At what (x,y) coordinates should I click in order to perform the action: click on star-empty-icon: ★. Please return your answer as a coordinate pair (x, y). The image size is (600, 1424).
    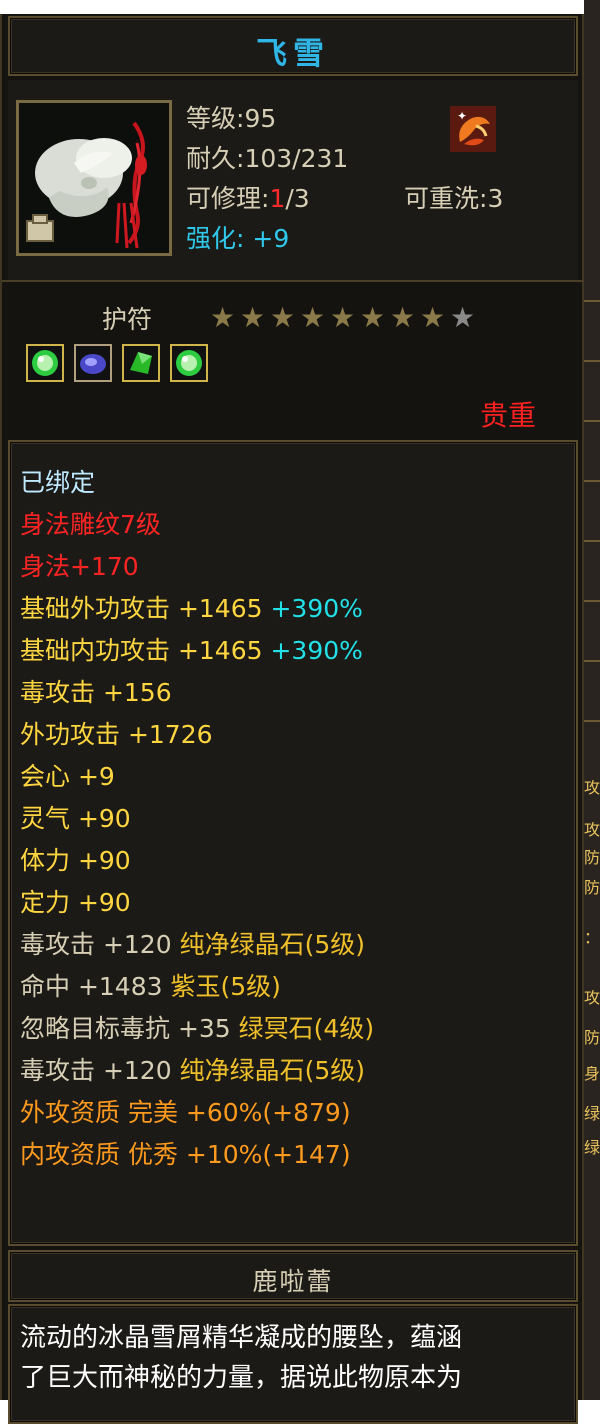
    Looking at the image, I should click on (463, 317).